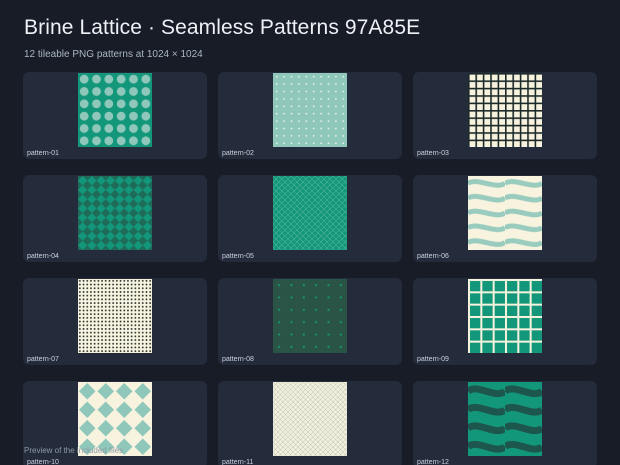  Describe the element at coordinates (43, 256) in the screenshot. I see `pattern-label: pattern-04` at that location.